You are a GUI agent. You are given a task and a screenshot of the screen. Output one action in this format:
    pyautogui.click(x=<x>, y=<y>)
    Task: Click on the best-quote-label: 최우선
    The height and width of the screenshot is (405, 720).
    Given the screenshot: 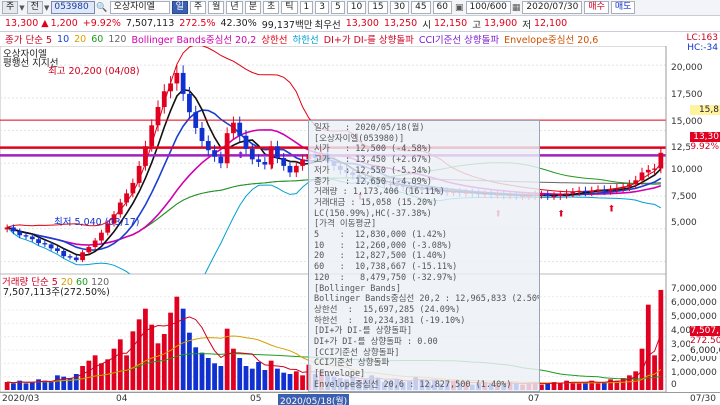 What is the action you would take?
    pyautogui.click(x=327, y=25)
    